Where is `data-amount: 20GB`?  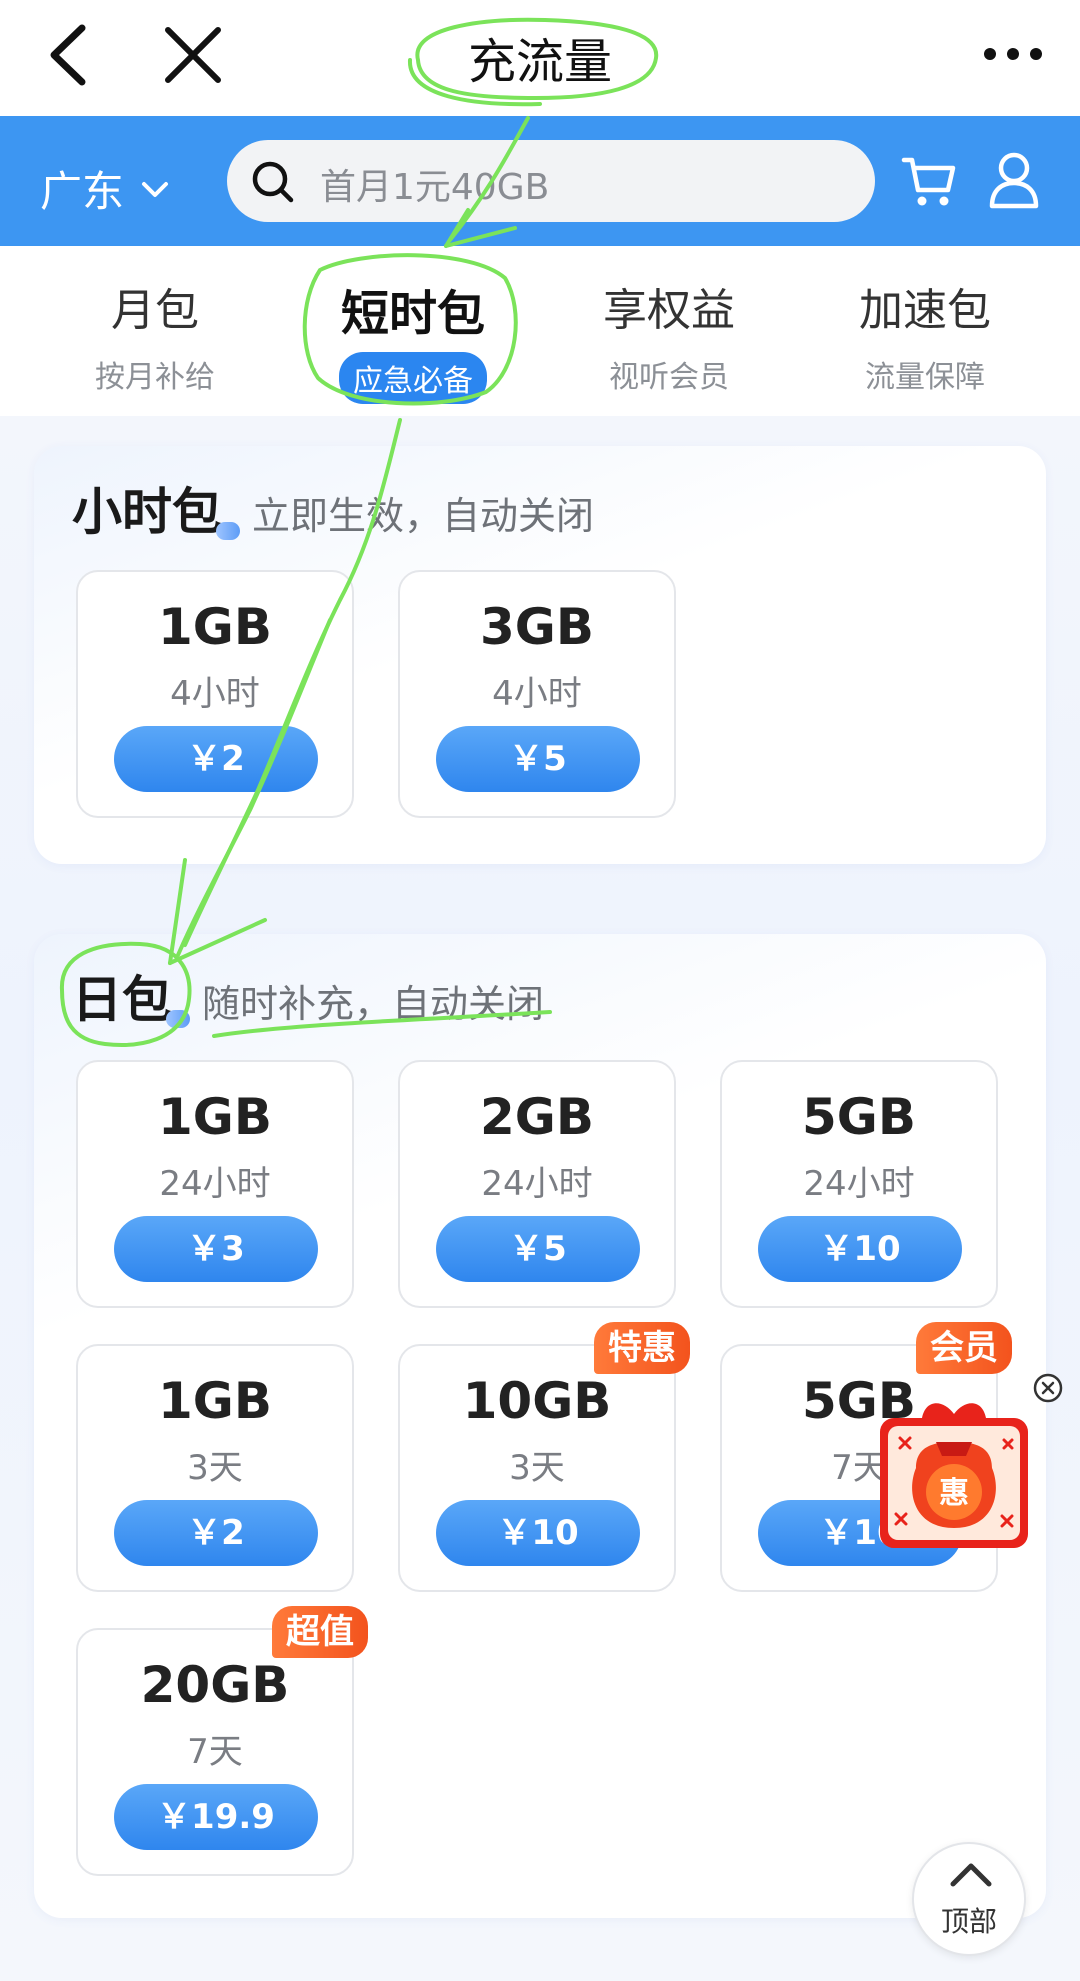 data-amount: 20GB is located at coordinates (215, 1685).